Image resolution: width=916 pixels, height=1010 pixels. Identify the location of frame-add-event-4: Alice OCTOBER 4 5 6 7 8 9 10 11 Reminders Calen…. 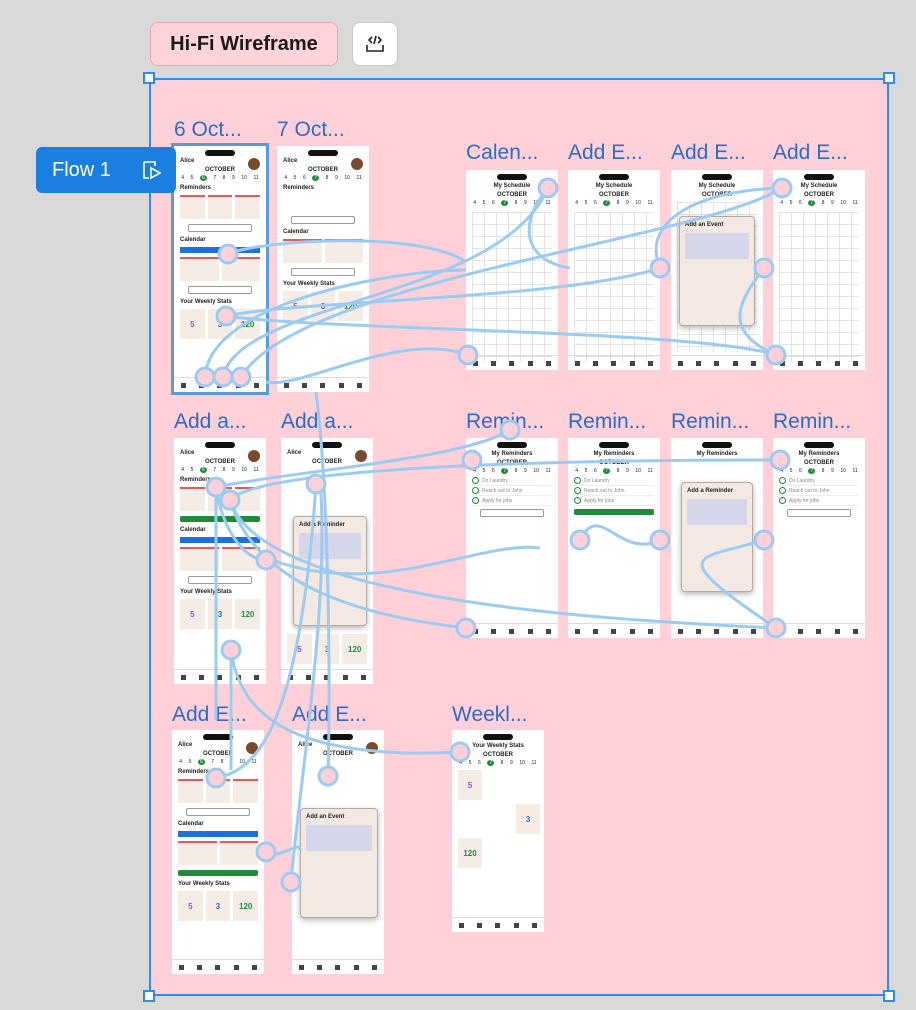
(218, 852).